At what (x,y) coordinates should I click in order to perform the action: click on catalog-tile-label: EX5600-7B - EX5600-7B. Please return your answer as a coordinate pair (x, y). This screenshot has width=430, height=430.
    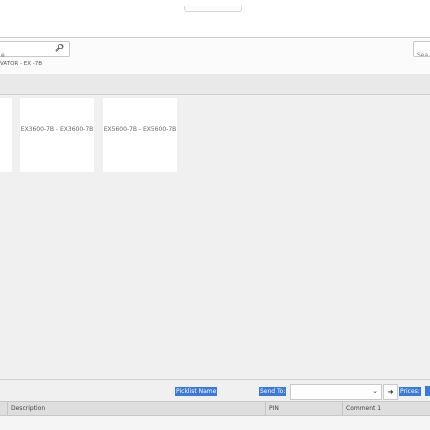
    Looking at the image, I should click on (140, 129).